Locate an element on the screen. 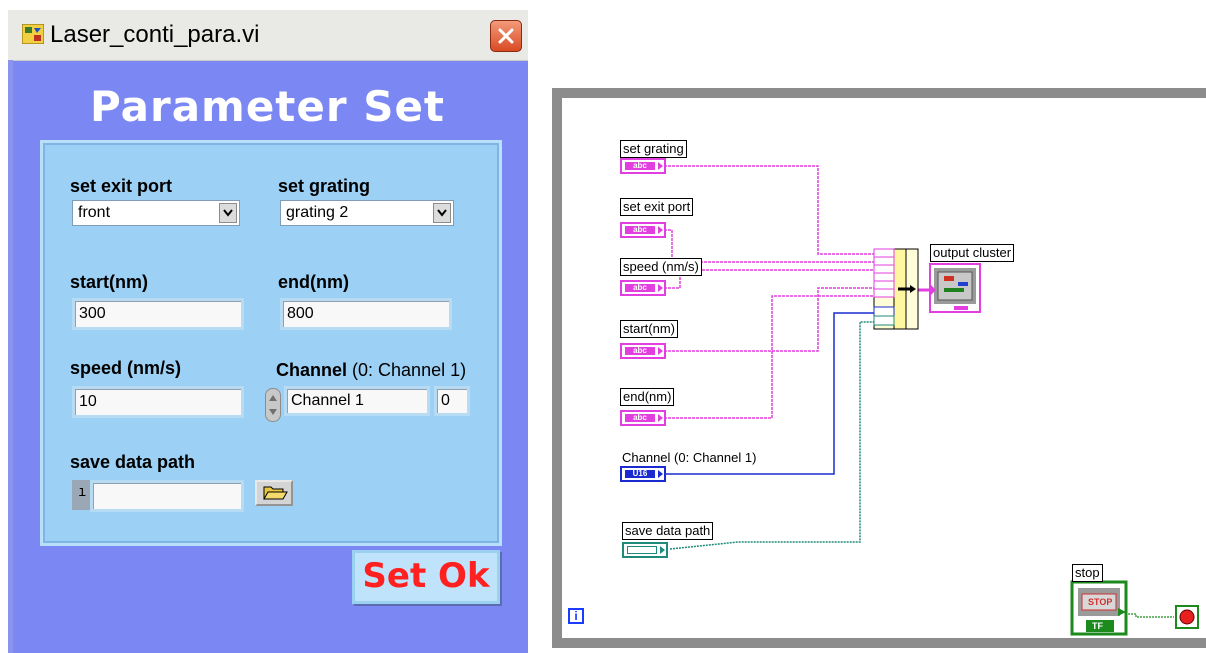  wire-stop is located at coordinates (1151, 615).